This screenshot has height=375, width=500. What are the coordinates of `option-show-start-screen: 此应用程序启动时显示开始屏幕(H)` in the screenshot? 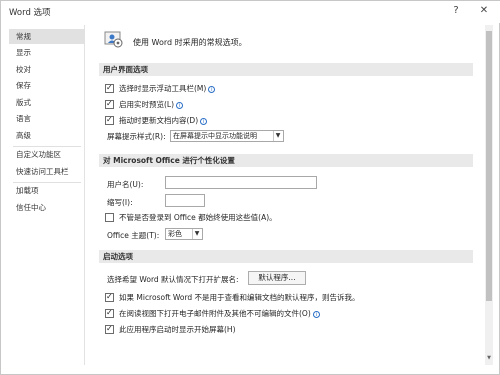 It's located at (290, 329).